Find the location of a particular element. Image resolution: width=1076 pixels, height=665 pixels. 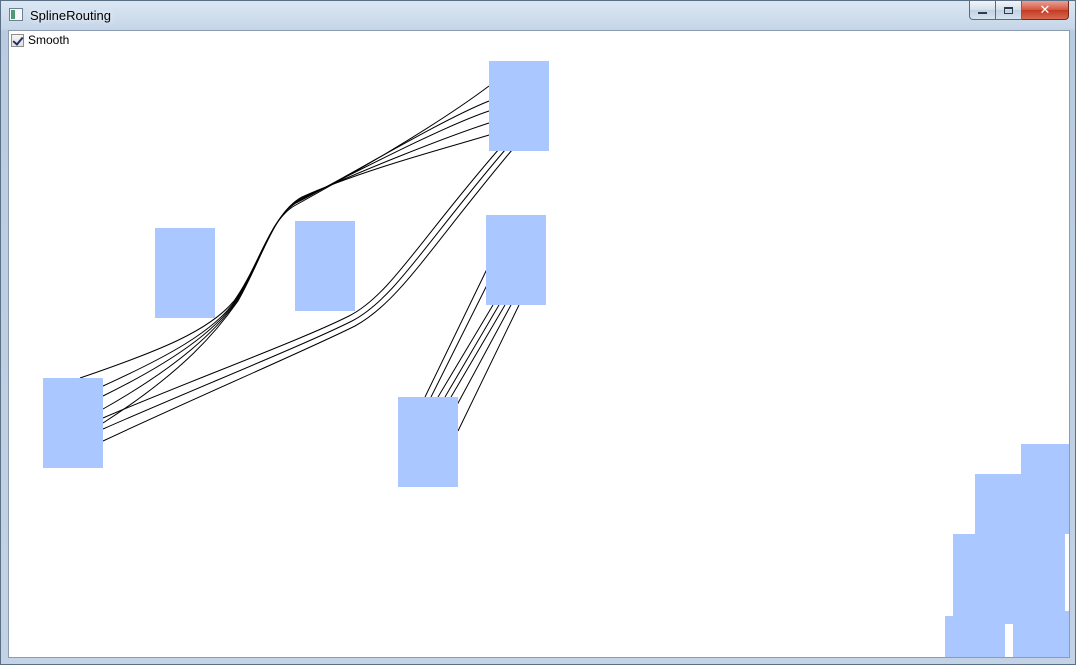

minimize-icon is located at coordinates (982, 13).